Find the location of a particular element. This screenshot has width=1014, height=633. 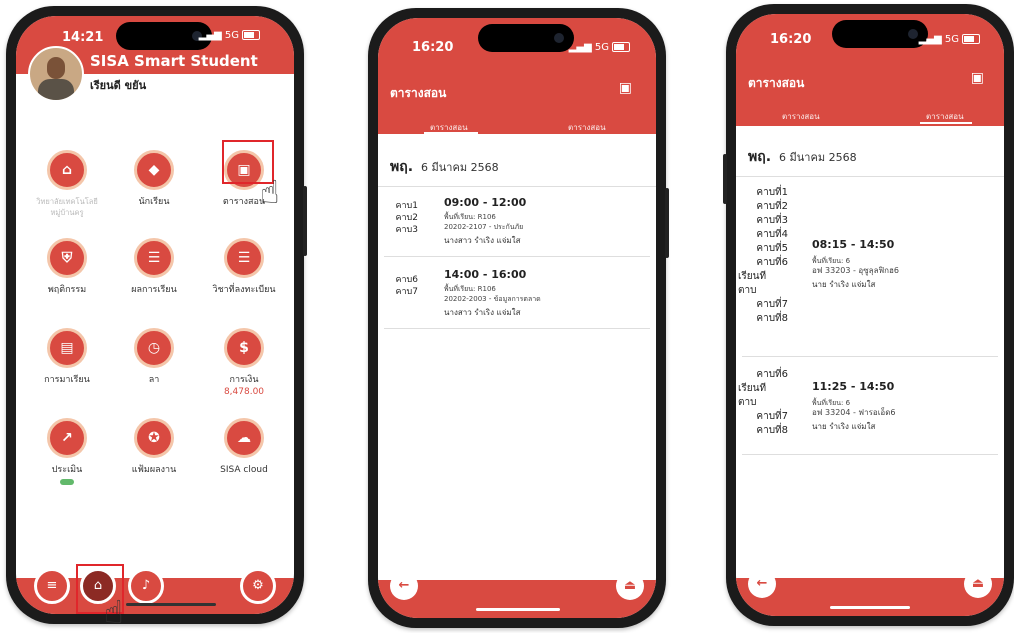

bell-icon: ♪ is located at coordinates (146, 586).